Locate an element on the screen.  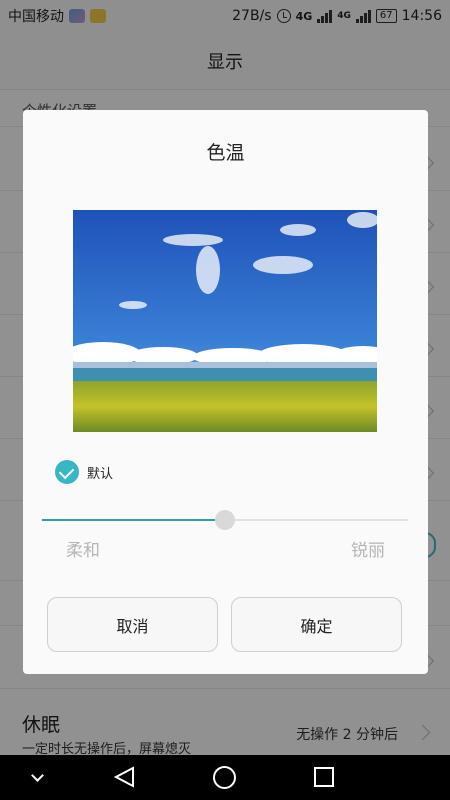
slider-thumb is located at coordinates (225, 520).